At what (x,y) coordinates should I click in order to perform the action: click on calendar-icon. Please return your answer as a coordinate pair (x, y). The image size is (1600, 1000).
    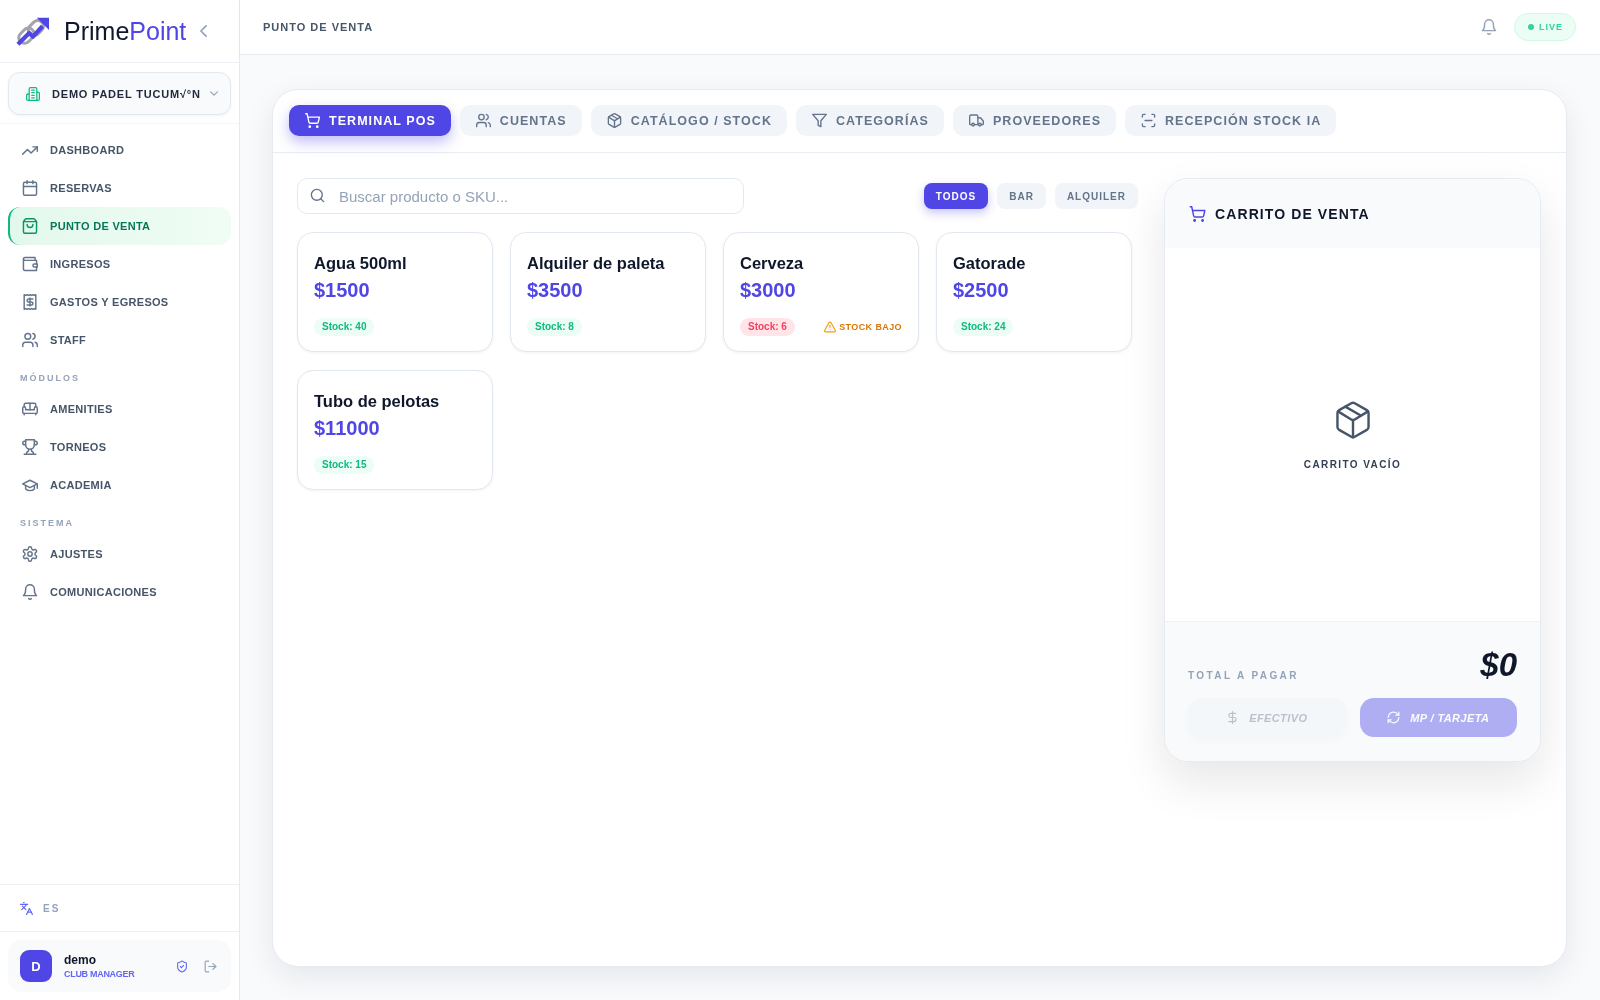
    Looking at the image, I should click on (30, 188).